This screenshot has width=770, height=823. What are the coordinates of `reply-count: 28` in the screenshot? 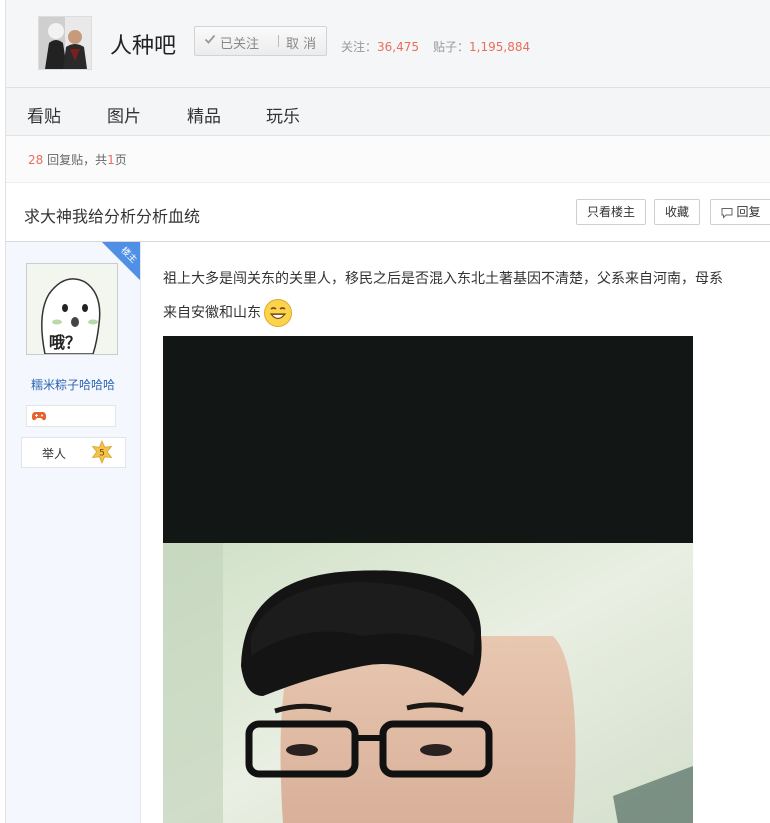 It's located at (36, 160).